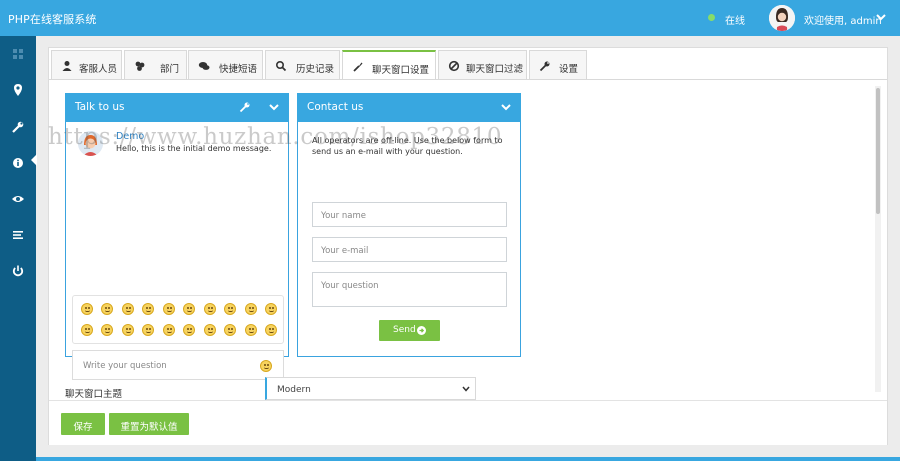 This screenshot has width=900, height=461. What do you see at coordinates (52, 19) in the screenshot?
I see `app-title: PHP在线客服系统` at bounding box center [52, 19].